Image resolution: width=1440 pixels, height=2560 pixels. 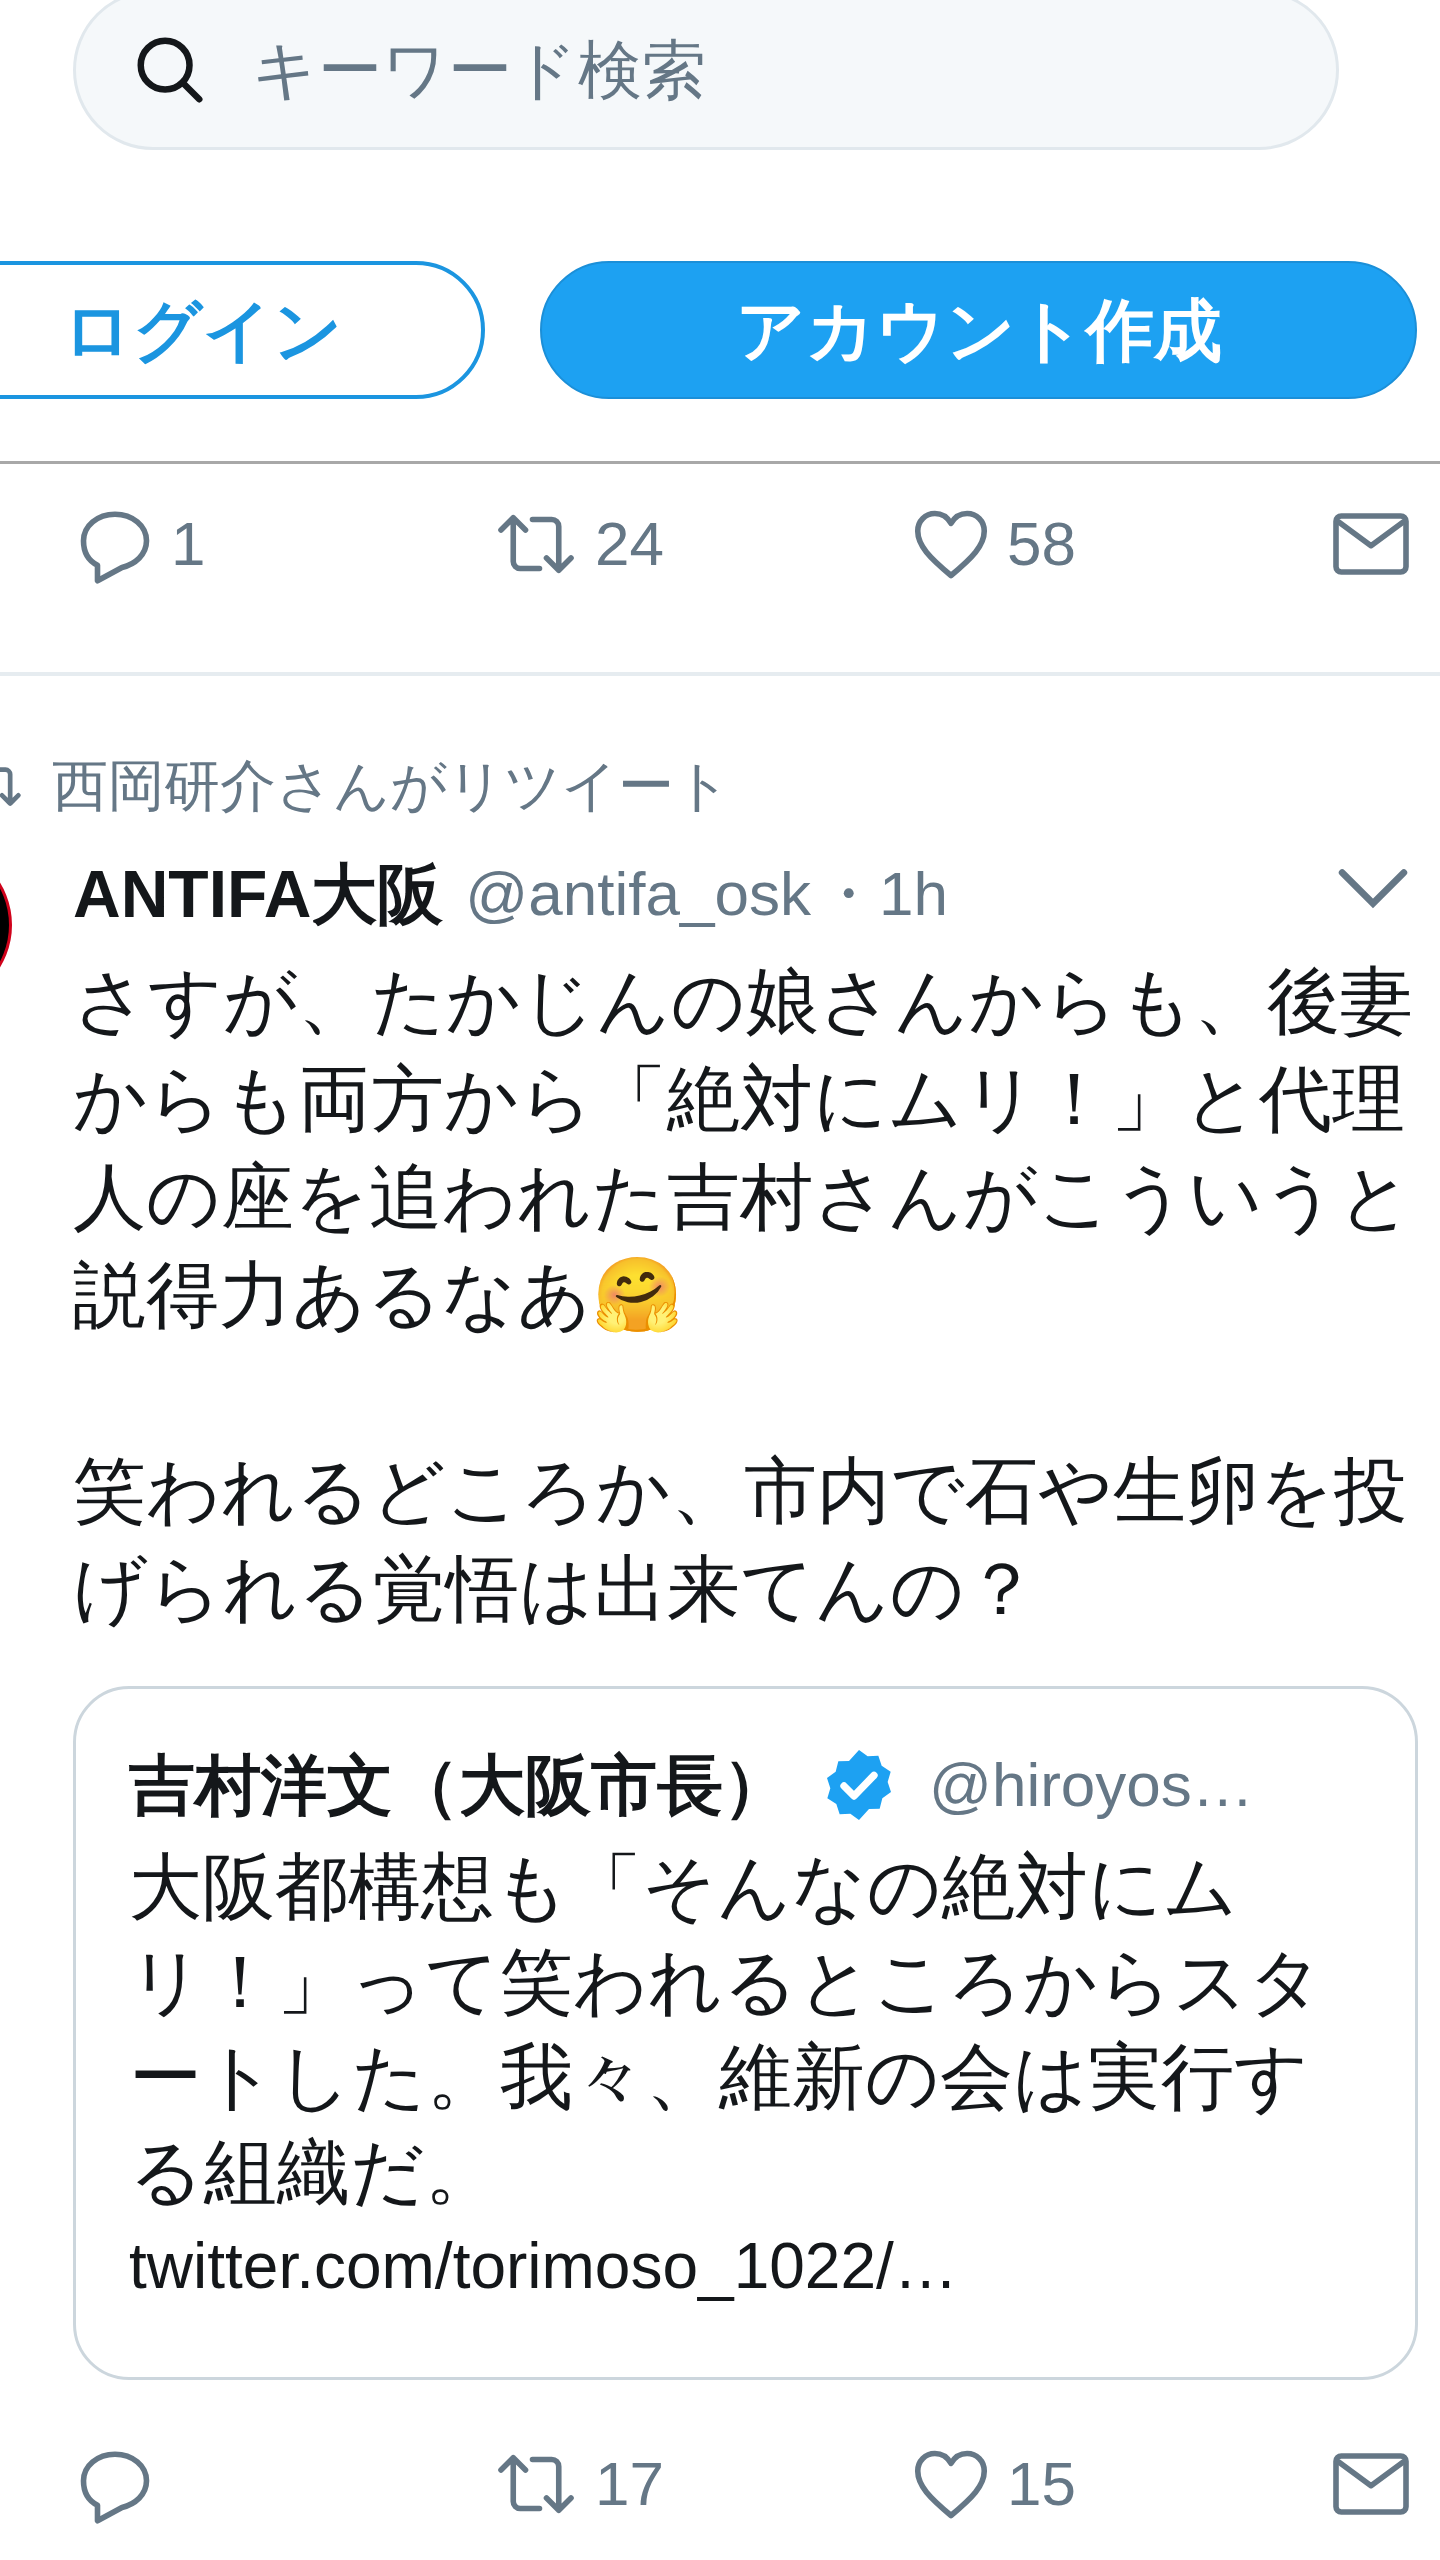 What do you see at coordinates (1041, 544) in the screenshot?
I see `action-count: 58` at bounding box center [1041, 544].